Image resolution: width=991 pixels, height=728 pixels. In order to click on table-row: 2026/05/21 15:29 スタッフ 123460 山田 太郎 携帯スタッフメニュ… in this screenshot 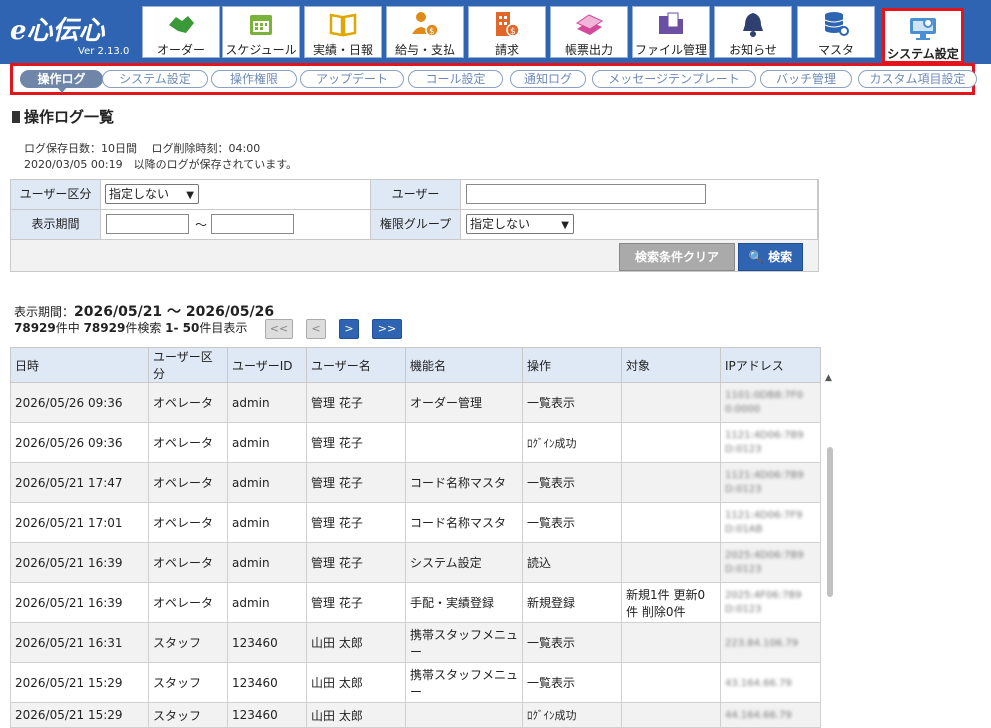, I will do `click(415, 682)`.